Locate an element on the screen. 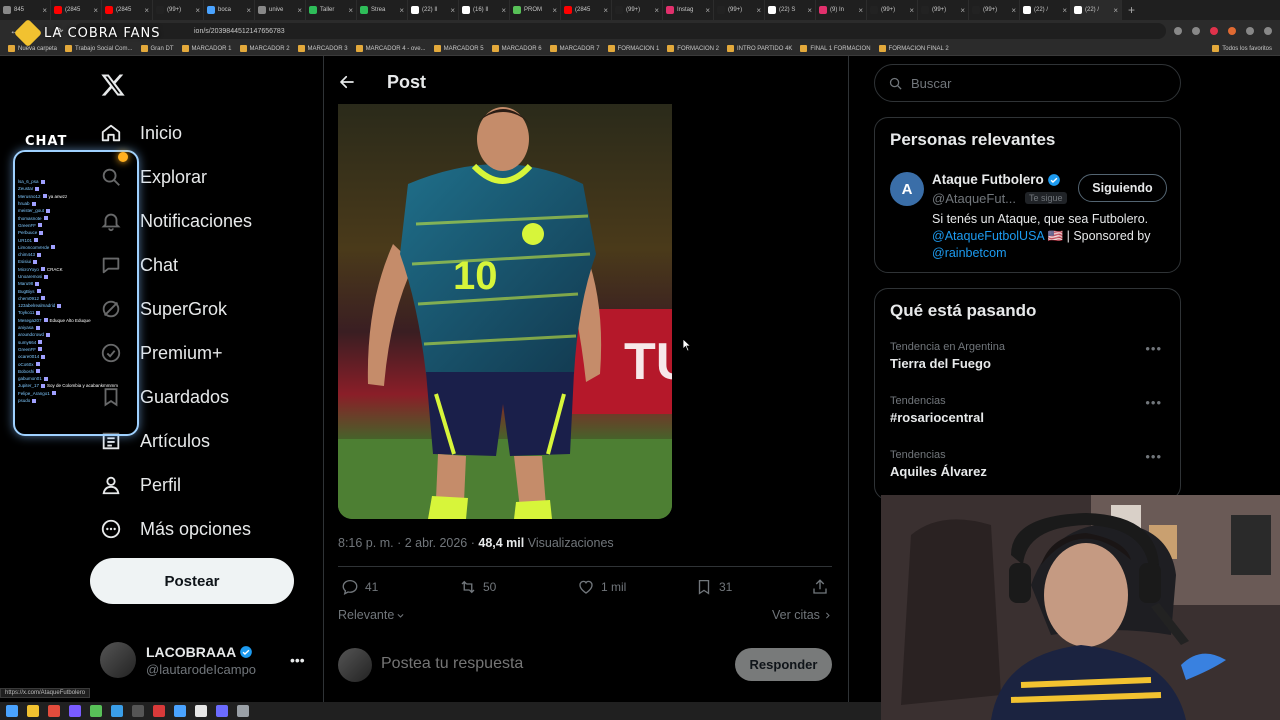 Image resolution: width=1280 pixels, height=720 pixels. post-time: 8:16 p. m. is located at coordinates (366, 543).